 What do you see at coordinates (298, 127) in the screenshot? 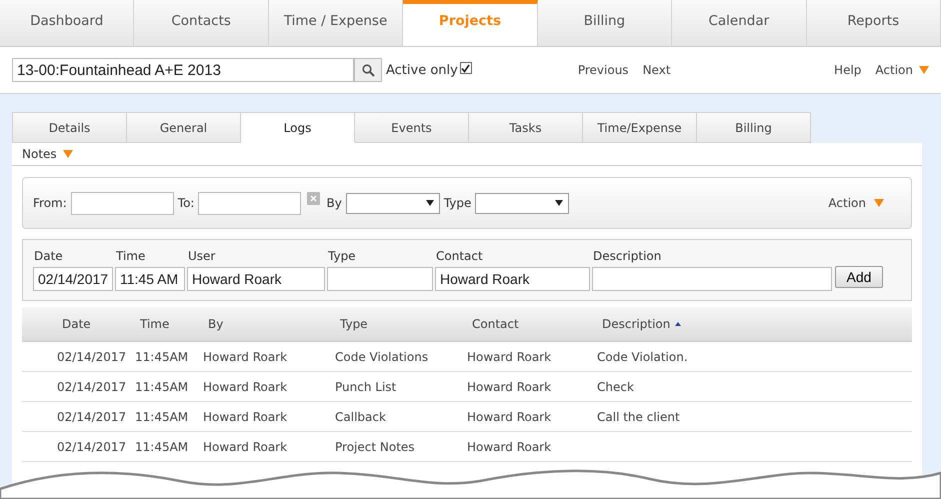
I see `sub-tab: Logs` at bounding box center [298, 127].